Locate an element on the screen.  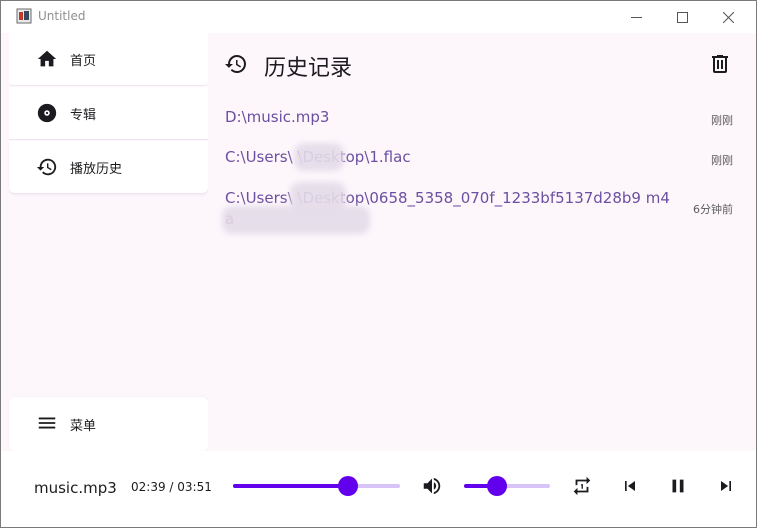
app-icon is located at coordinates (24, 16).